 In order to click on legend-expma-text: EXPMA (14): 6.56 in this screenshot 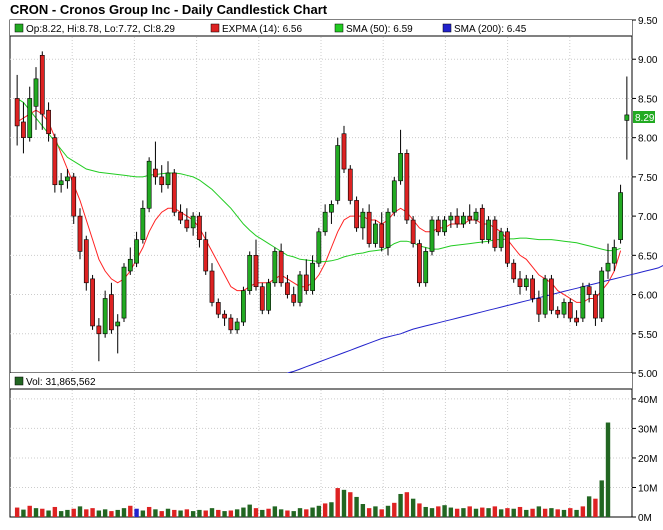, I will do `click(262, 29)`.